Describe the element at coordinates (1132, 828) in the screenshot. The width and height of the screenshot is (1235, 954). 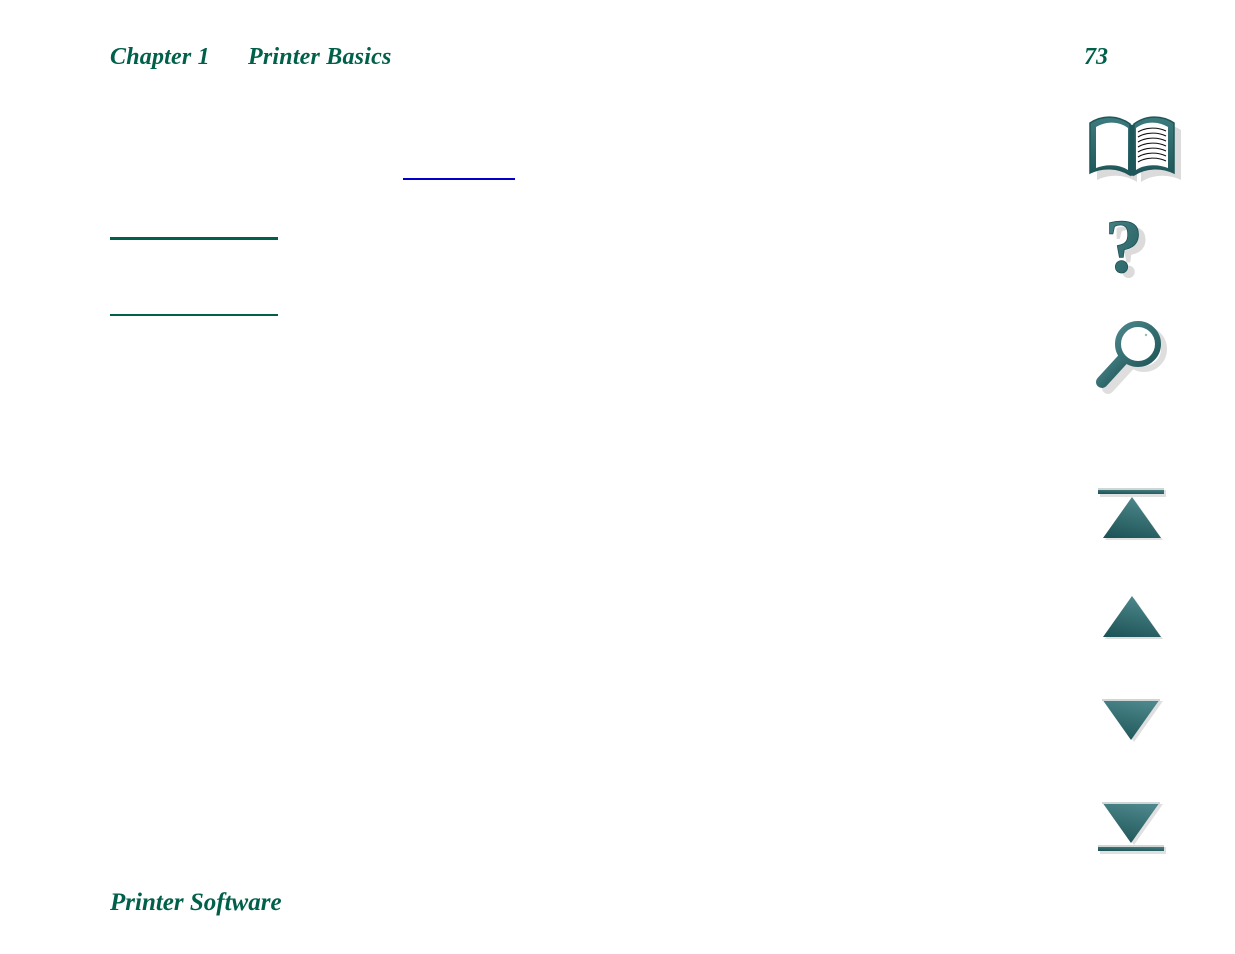
I see `last-page-icon` at that location.